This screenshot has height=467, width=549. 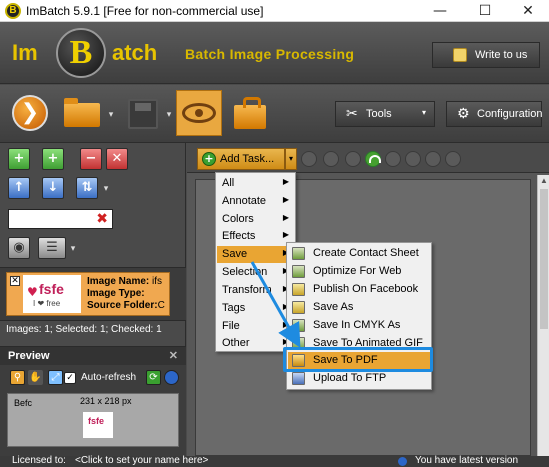 I want to click on menu-item-all: All ▶, so click(x=256, y=183).